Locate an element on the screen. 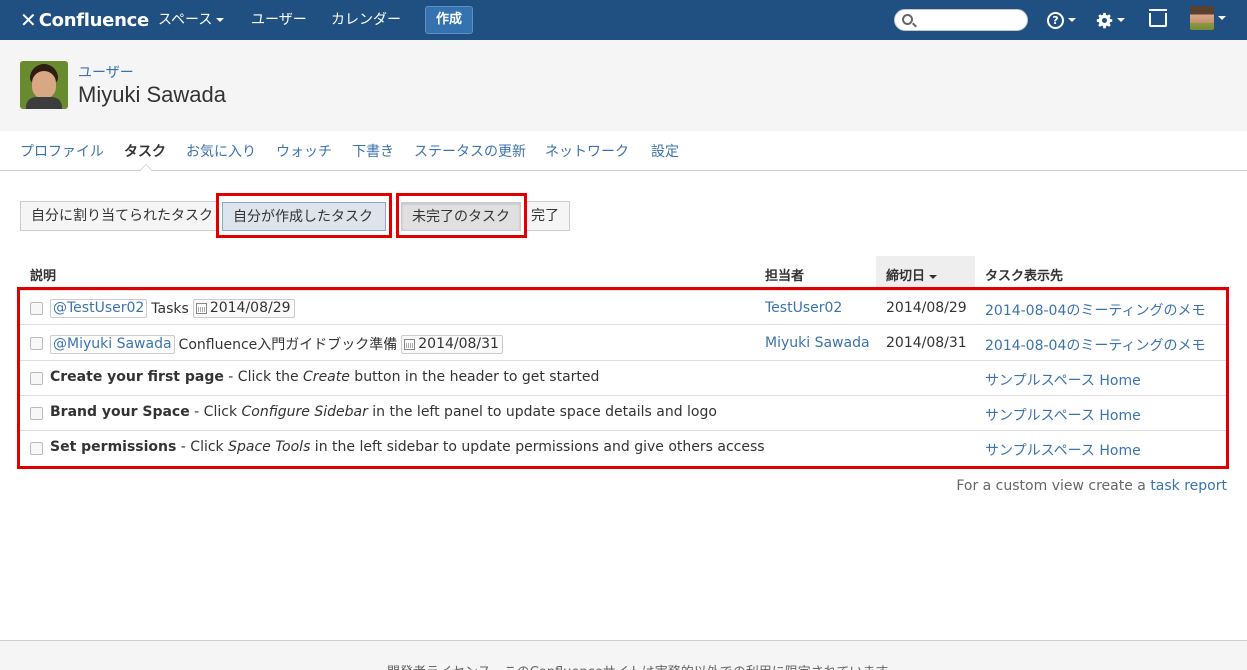 This screenshot has height=670, width=1247. tab-status-updates: ステータスの更新 is located at coordinates (470, 151).